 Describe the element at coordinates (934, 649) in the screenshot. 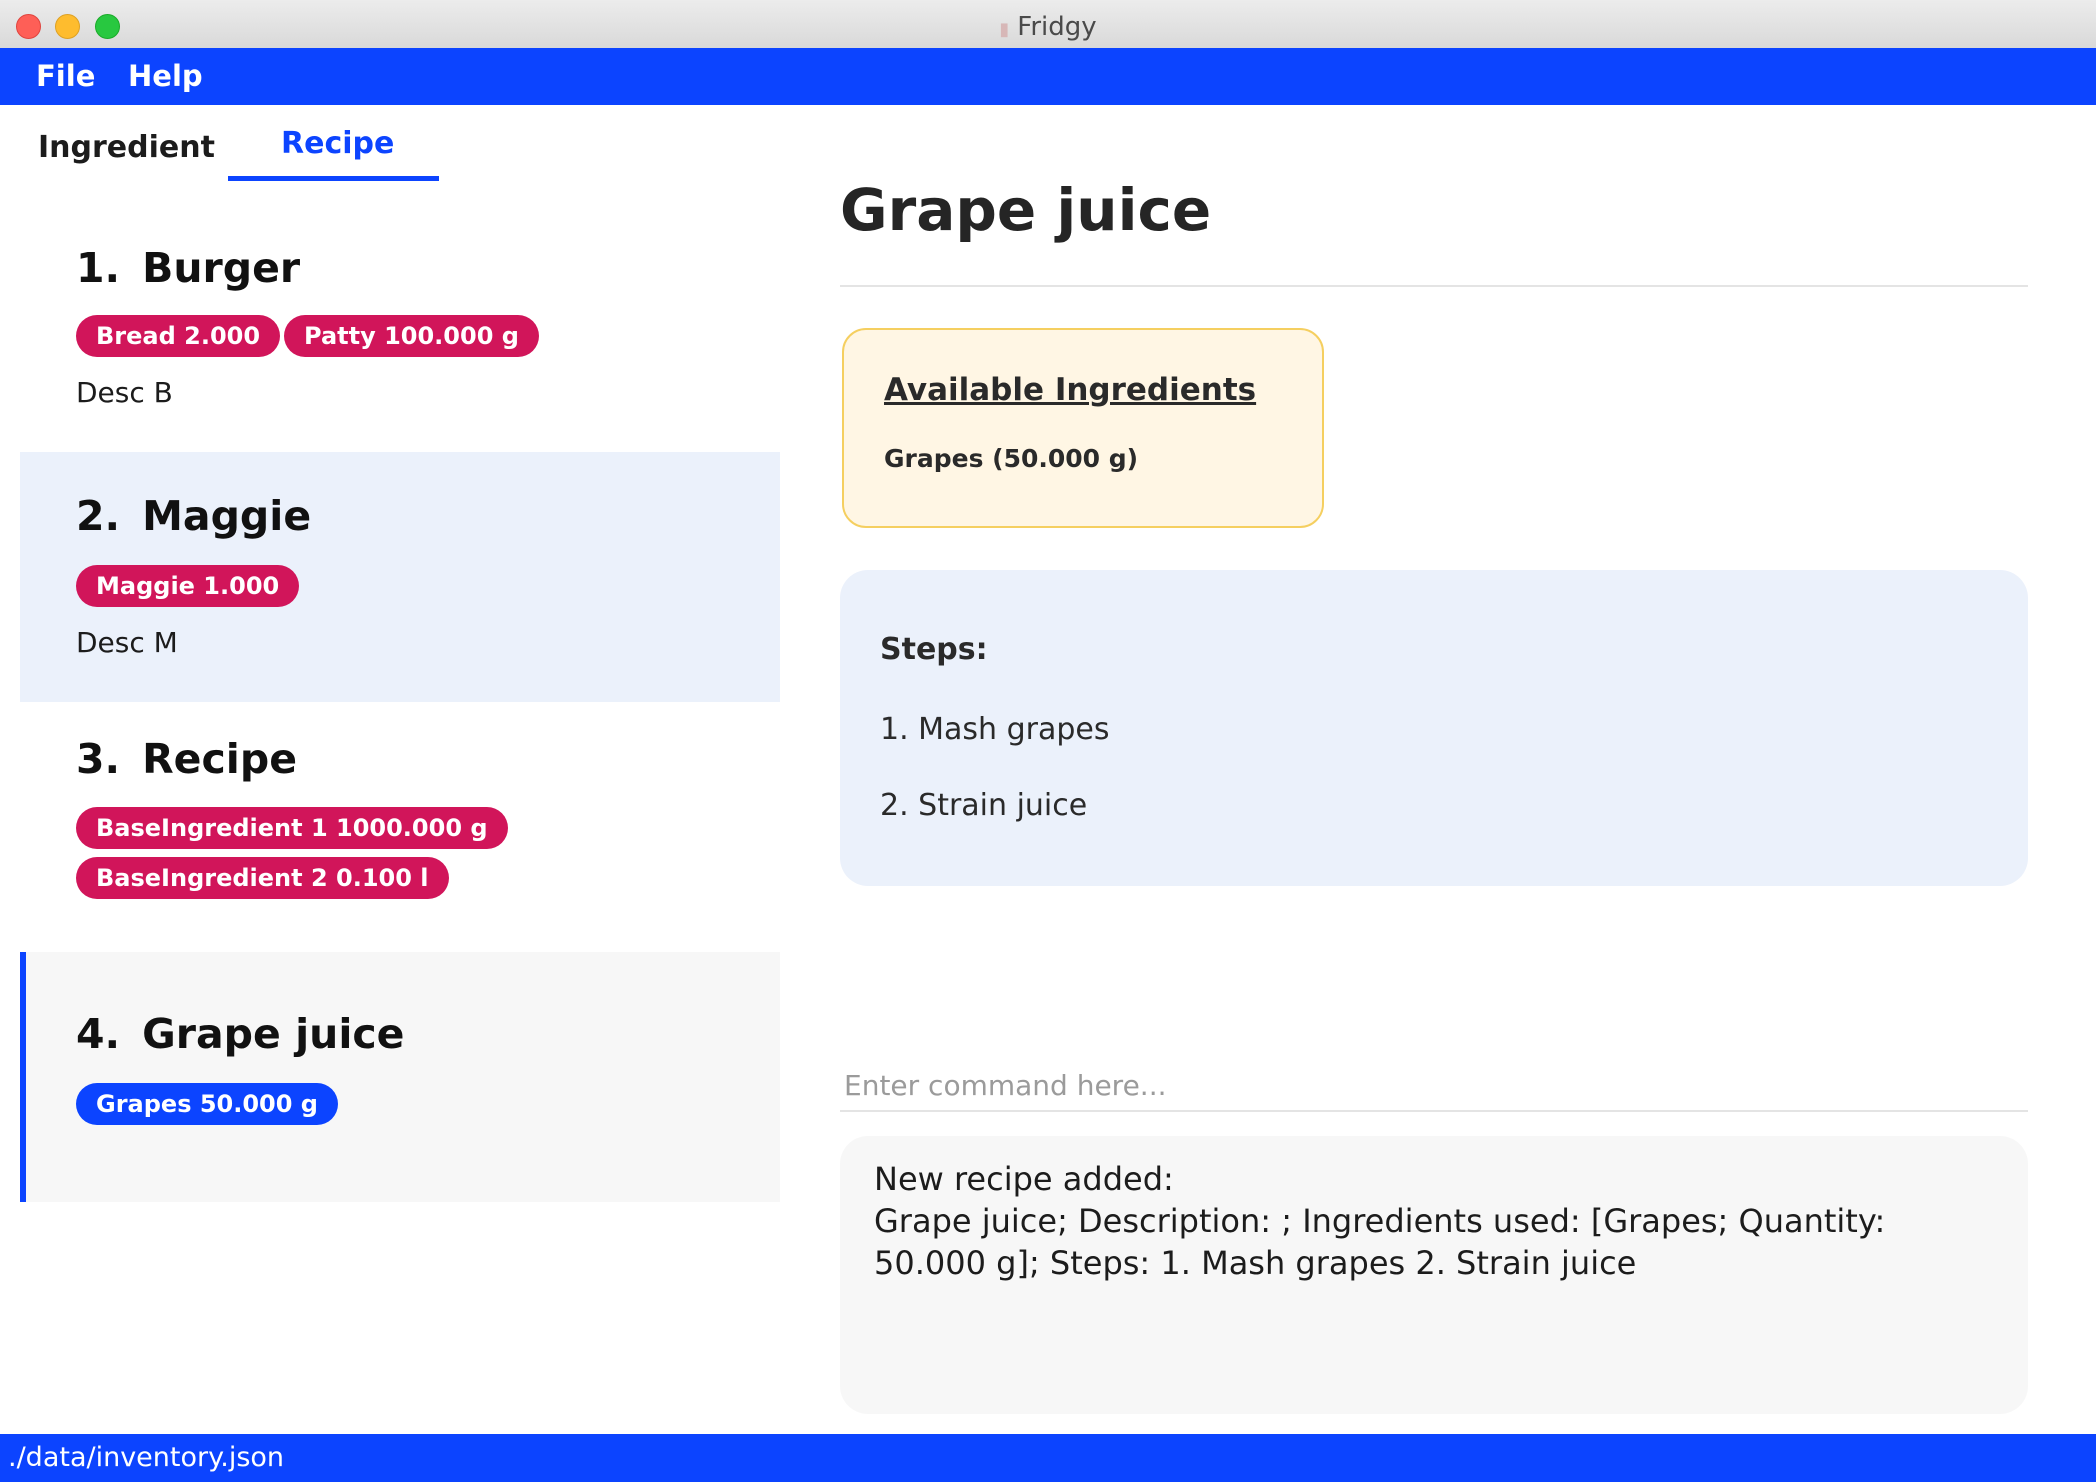

I see `steps-heading: Steps:` at that location.